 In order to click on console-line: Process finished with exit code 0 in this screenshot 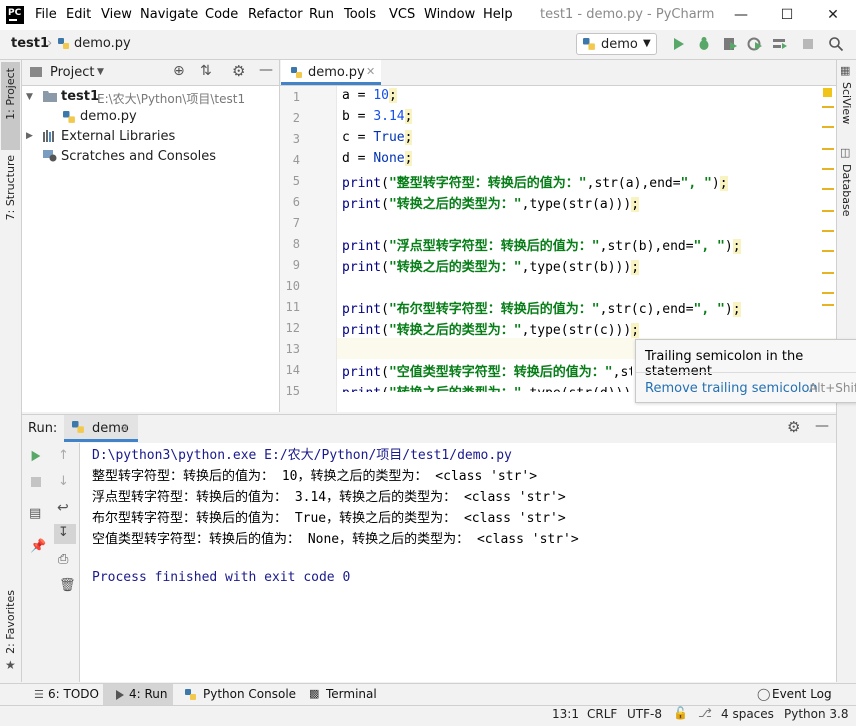, I will do `click(221, 577)`.